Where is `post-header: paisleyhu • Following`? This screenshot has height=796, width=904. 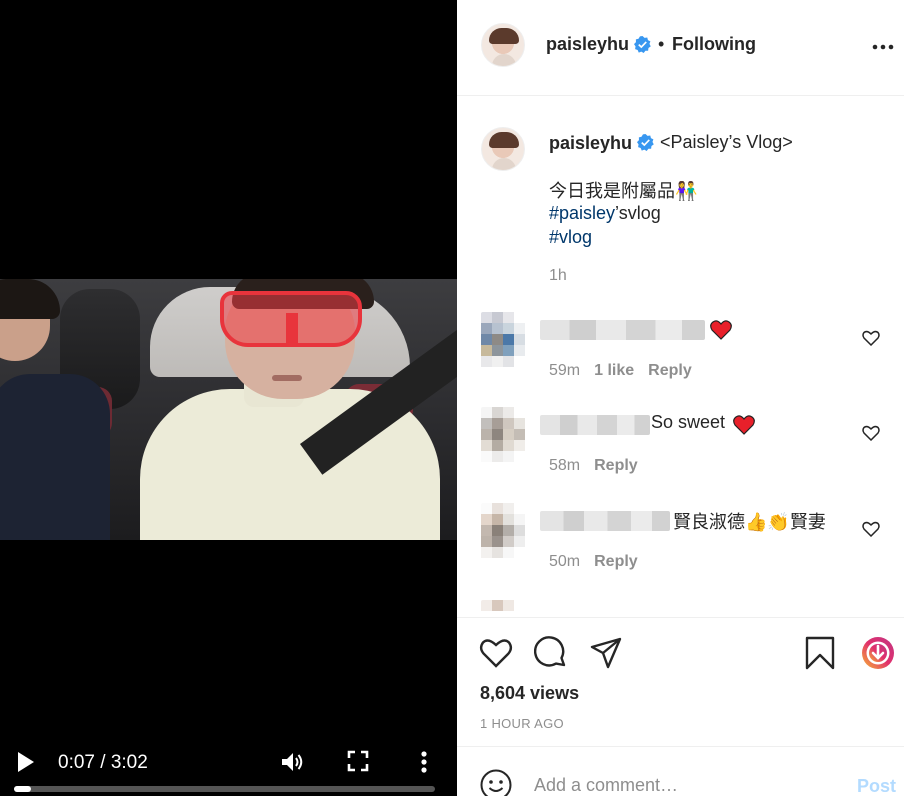
post-header: paisleyhu • Following is located at coordinates (680, 48).